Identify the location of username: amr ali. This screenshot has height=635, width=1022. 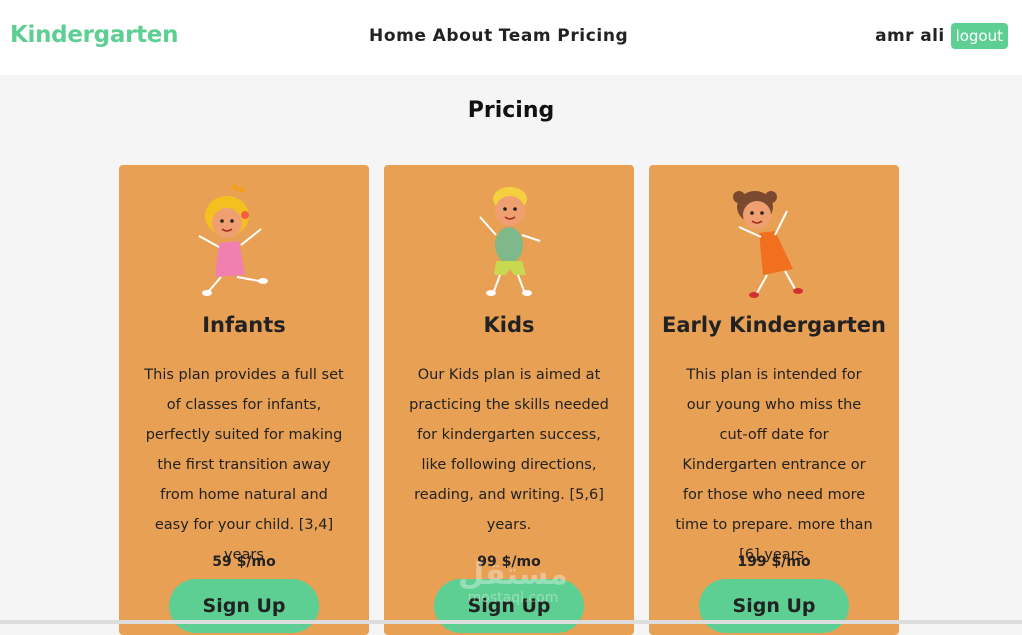
(910, 36).